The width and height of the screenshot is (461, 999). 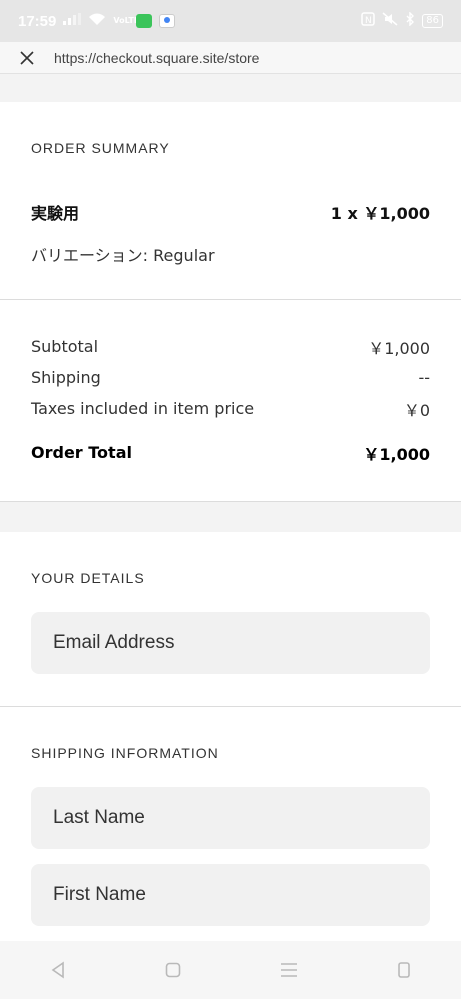 I want to click on status-bar: 17:59 VoLTE N 86, so click(x=230, y=21).